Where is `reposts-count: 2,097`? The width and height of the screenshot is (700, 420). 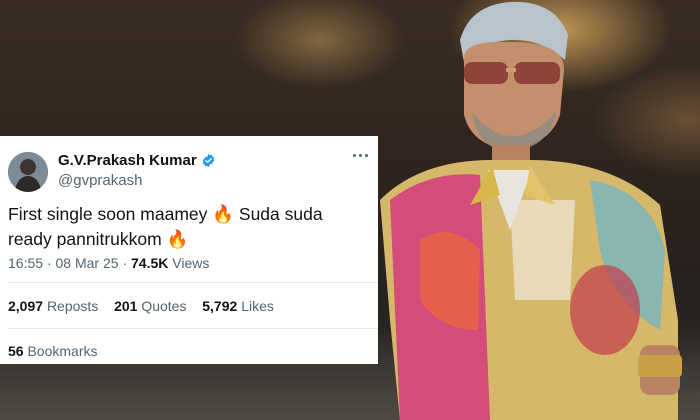
reposts-count: 2,097 is located at coordinates (26, 306).